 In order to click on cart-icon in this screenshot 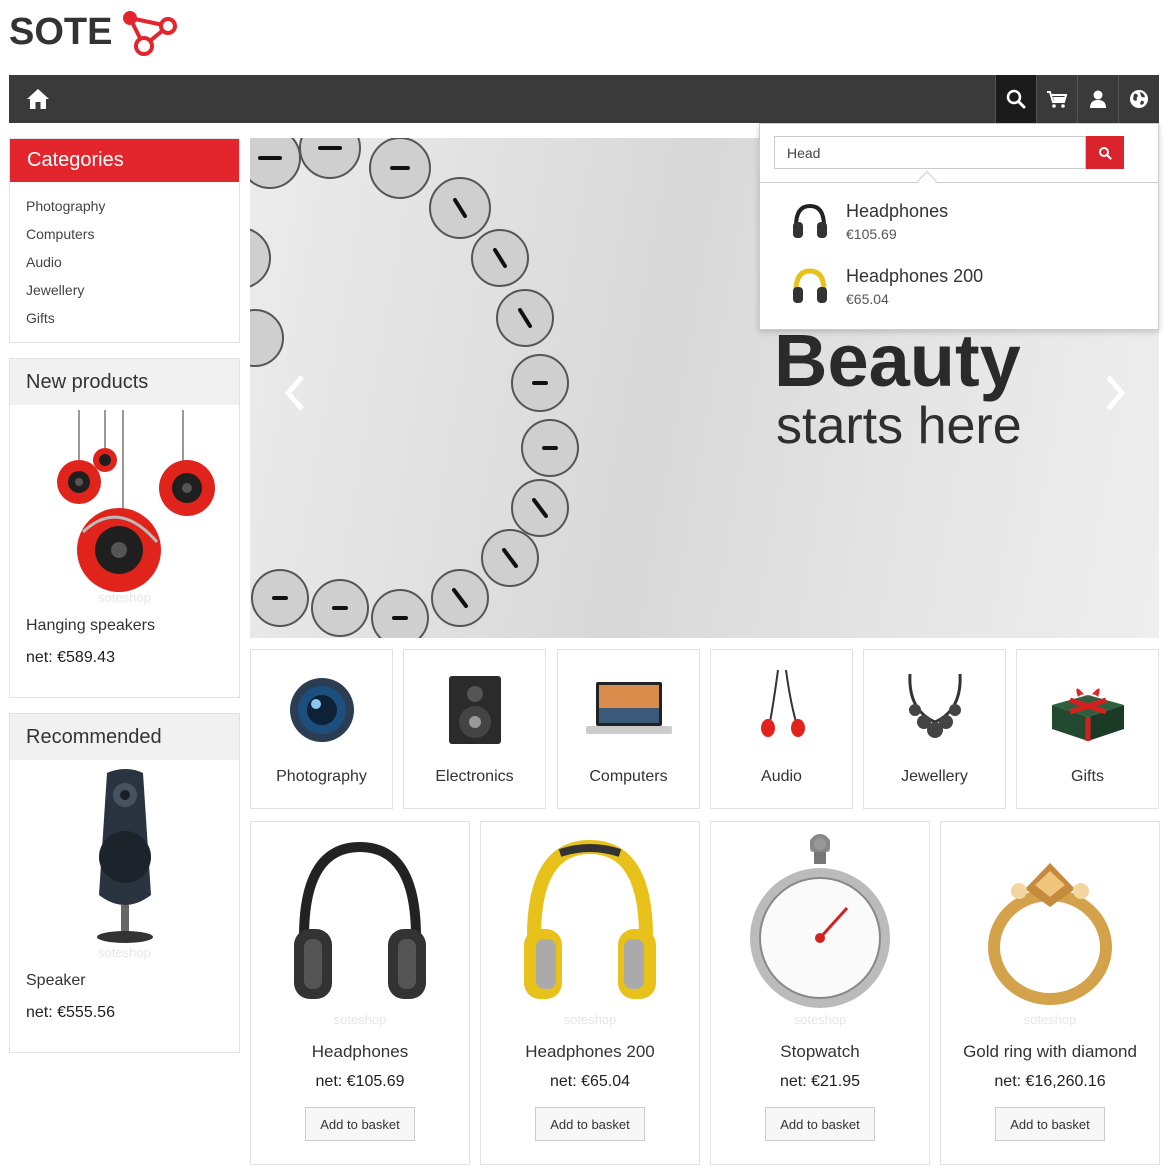, I will do `click(1057, 99)`.